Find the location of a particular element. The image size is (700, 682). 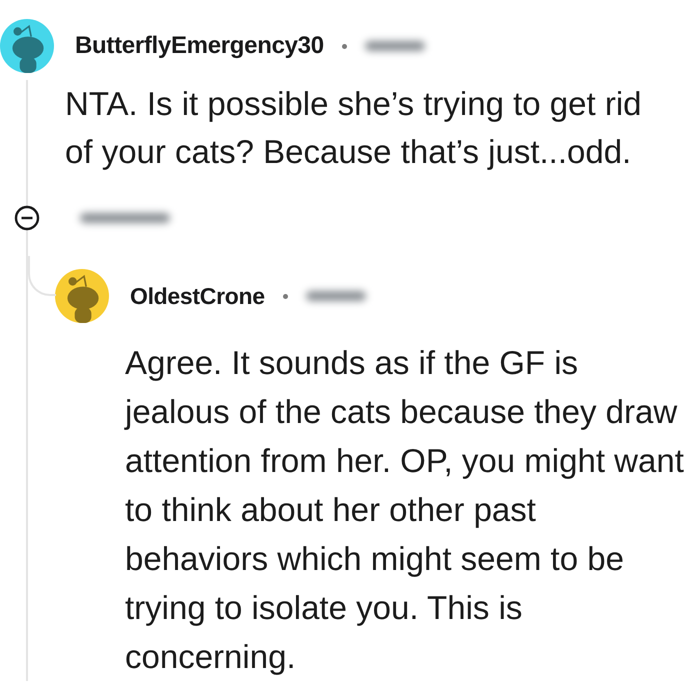

comment-text: NTA. Is it possible she’s trying to get rid of your cats? Because that’s just...odd. is located at coordinates (354, 128).